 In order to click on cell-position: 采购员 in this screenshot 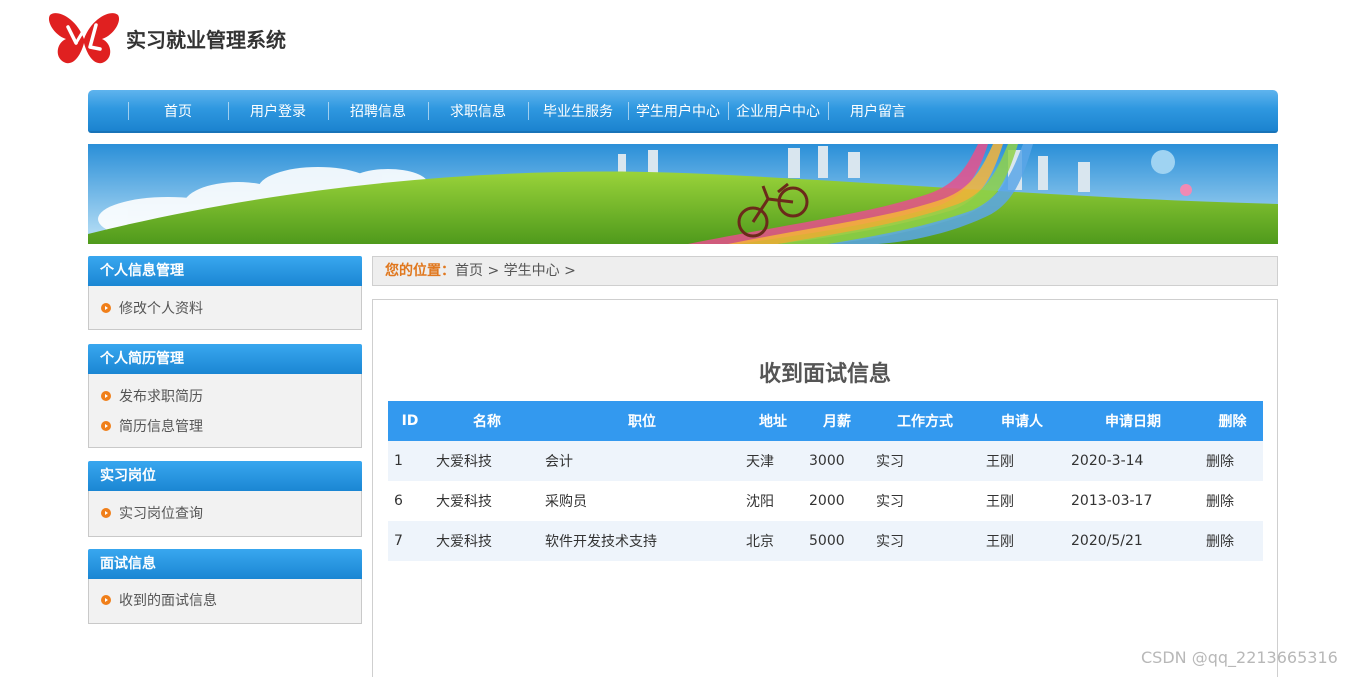, I will do `click(566, 502)`.